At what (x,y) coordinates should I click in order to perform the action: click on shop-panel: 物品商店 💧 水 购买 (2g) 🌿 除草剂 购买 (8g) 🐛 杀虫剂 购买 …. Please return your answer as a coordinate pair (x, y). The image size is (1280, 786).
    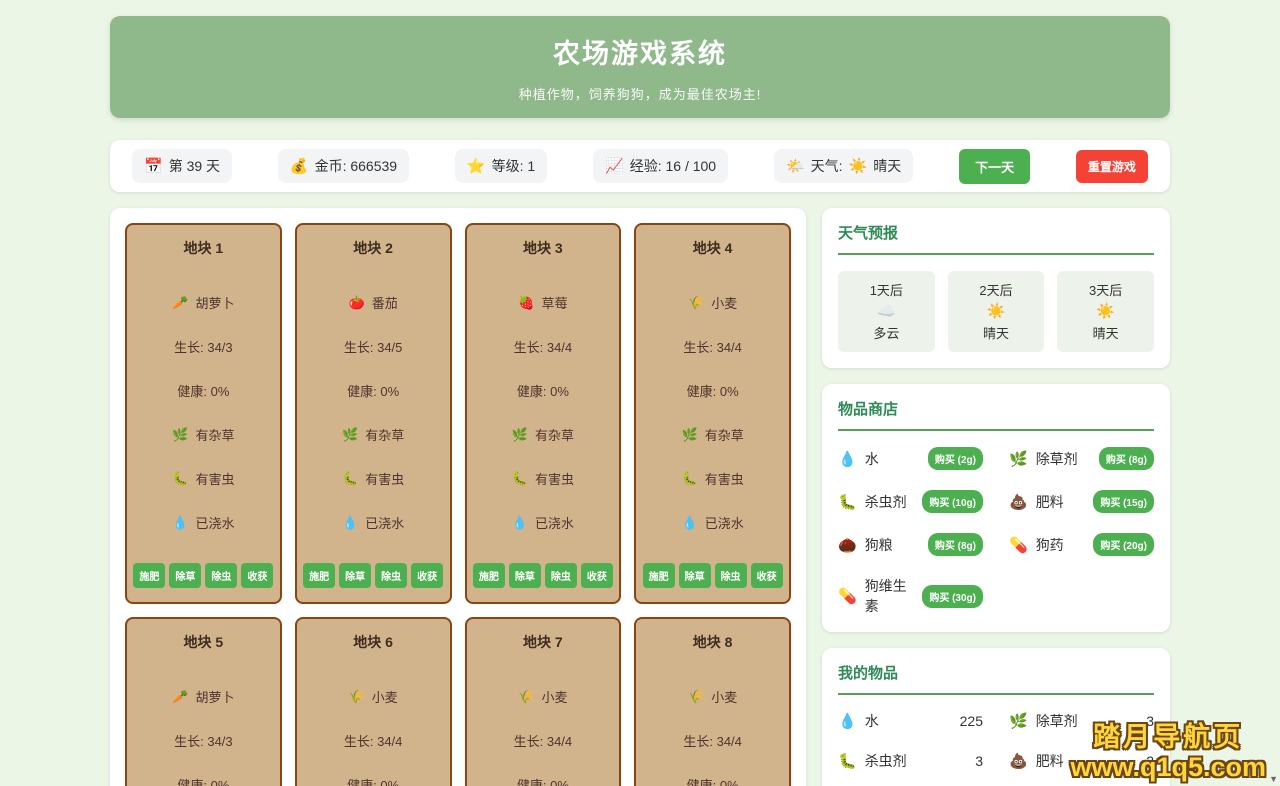
    Looking at the image, I should click on (996, 508).